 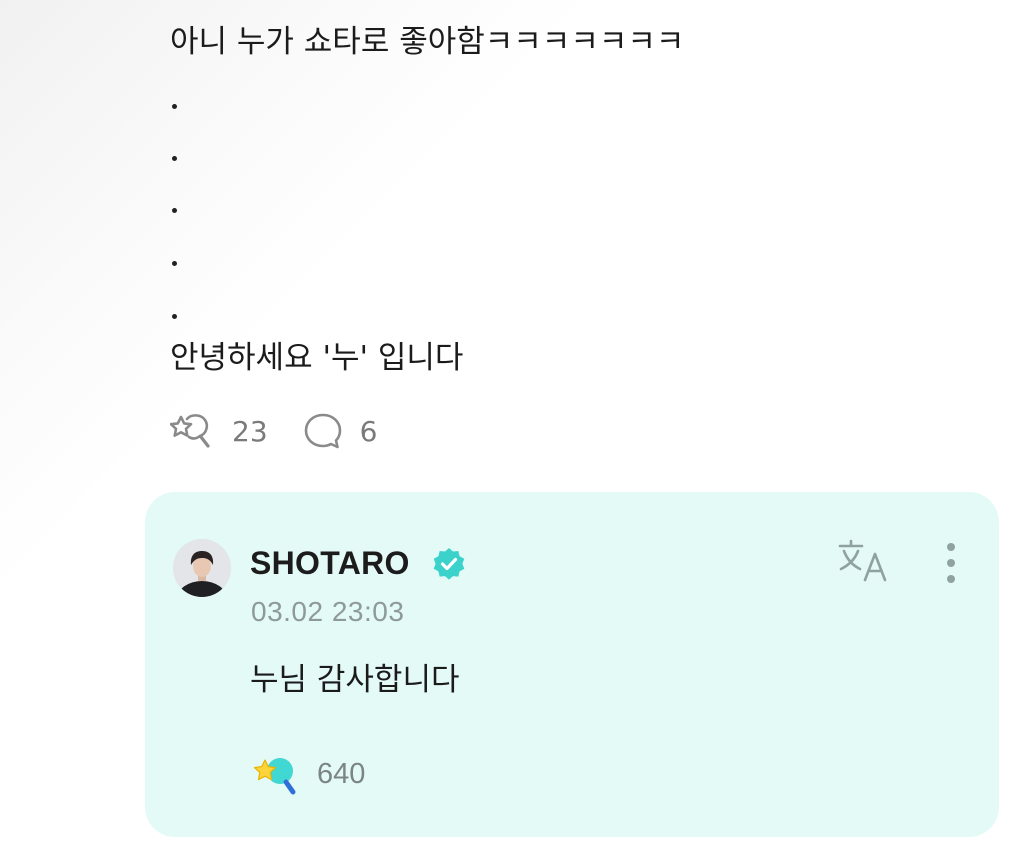 I want to click on reaction-count: 640, so click(x=341, y=773).